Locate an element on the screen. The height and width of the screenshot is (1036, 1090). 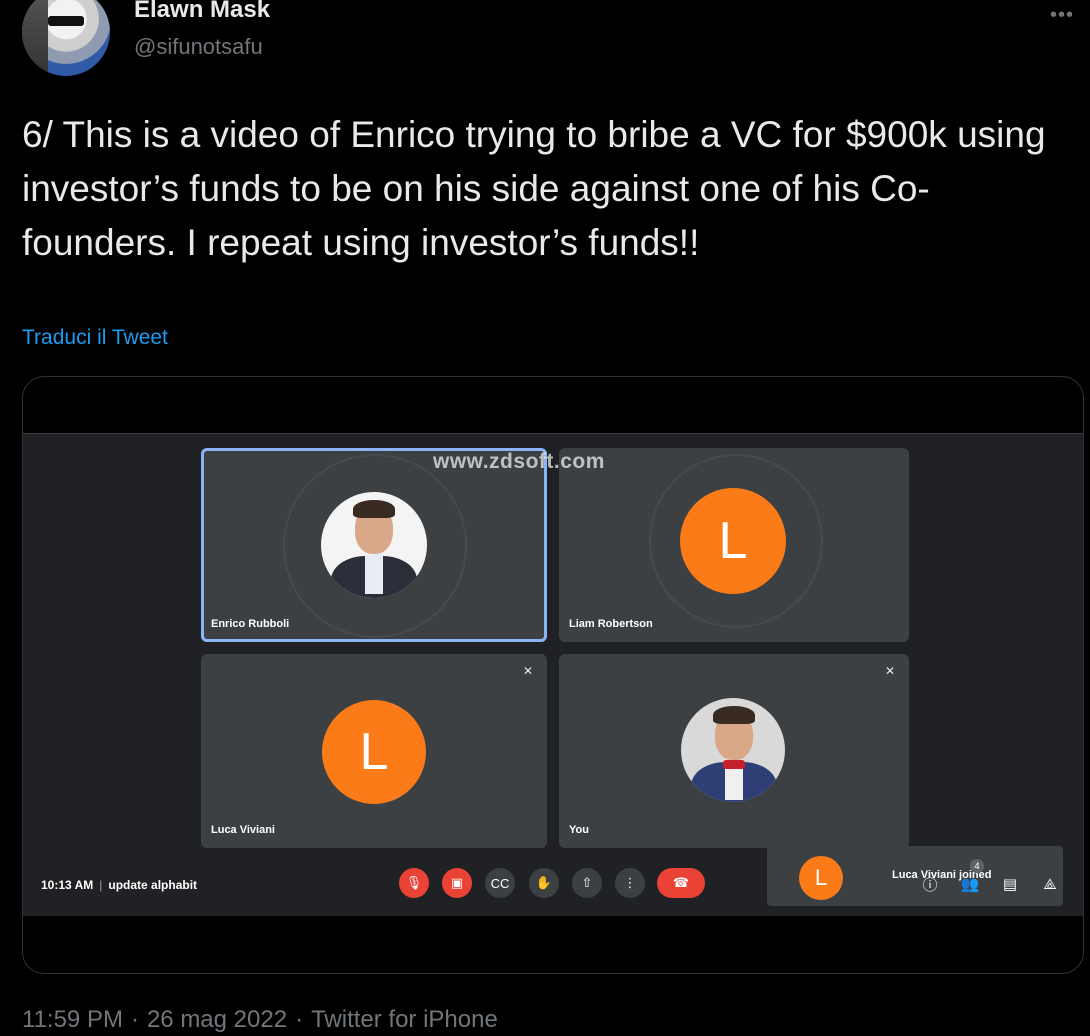
mic-off-icon: 🎙 is located at coordinates (414, 883).